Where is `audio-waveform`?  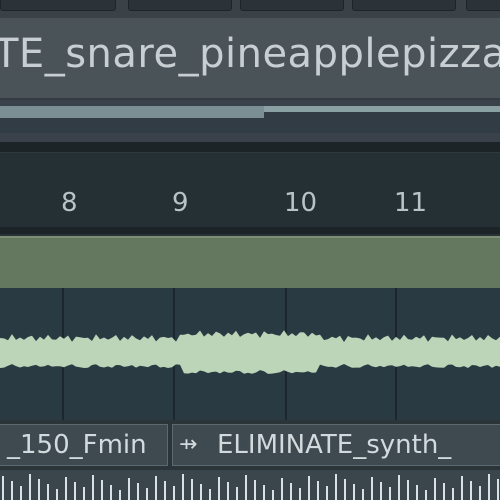 audio-waveform is located at coordinates (250, 352).